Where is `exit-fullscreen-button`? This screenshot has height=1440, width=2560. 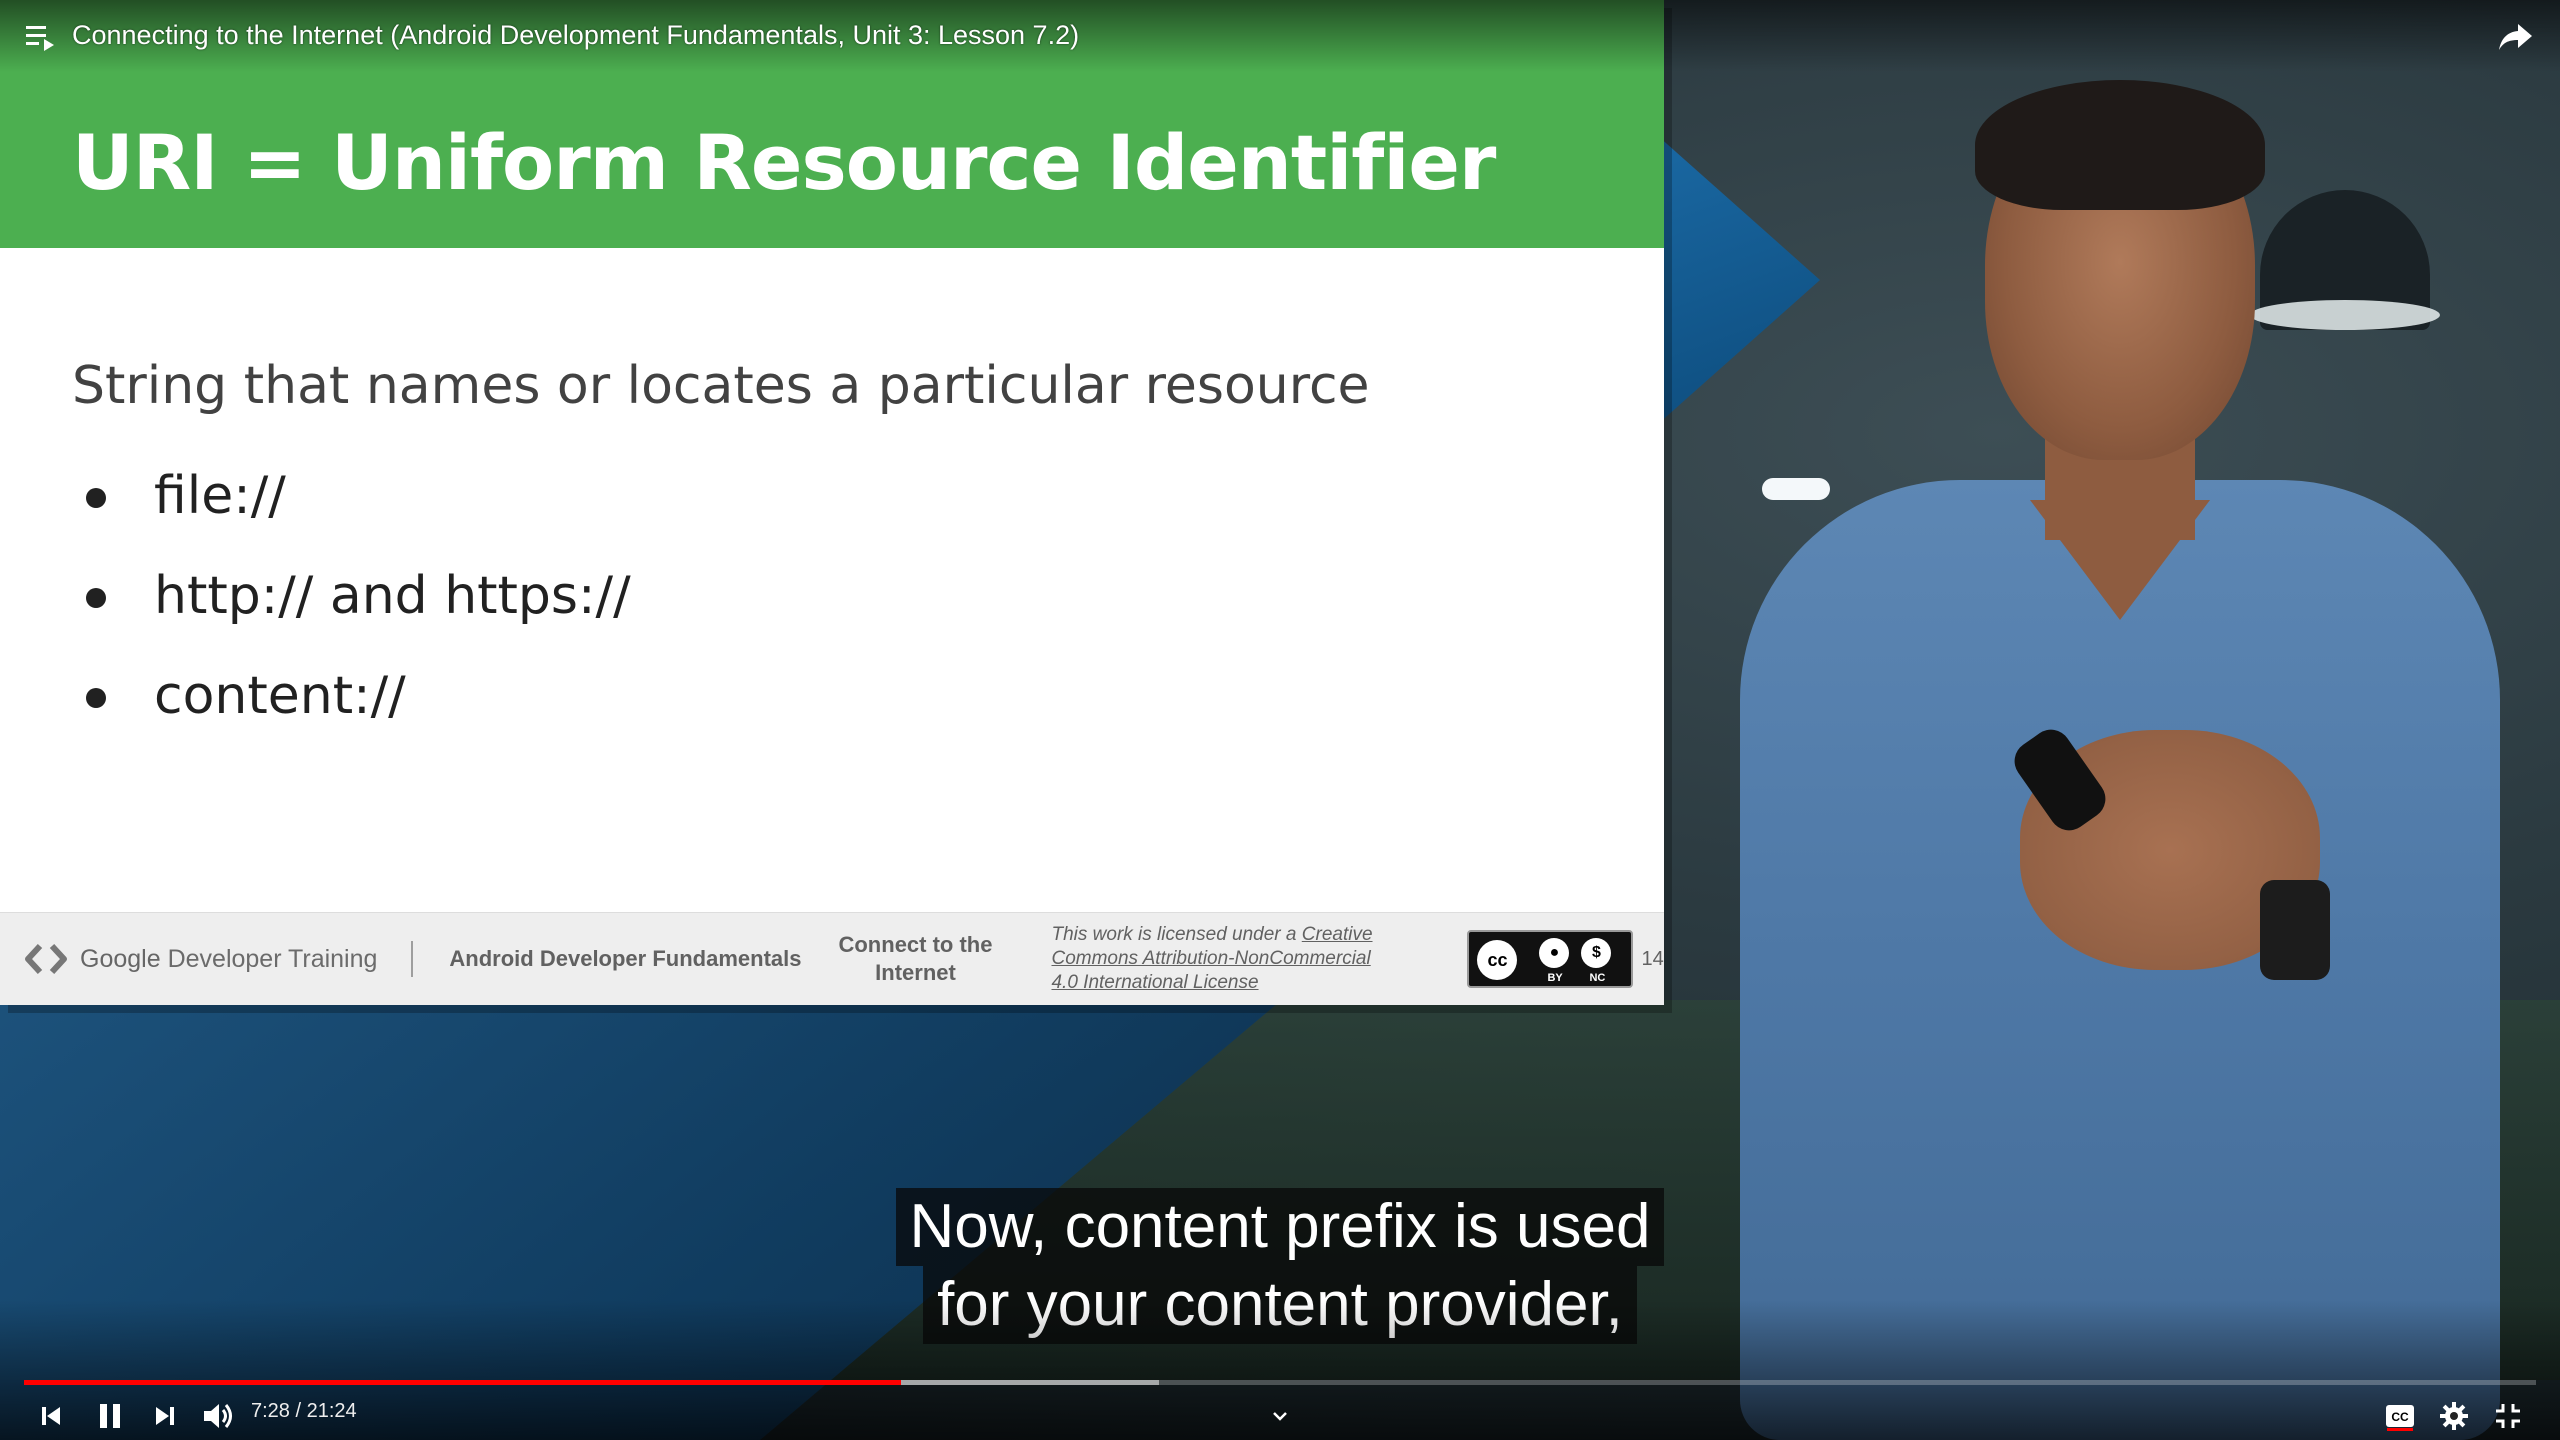
exit-fullscreen-button is located at coordinates (2508, 1416).